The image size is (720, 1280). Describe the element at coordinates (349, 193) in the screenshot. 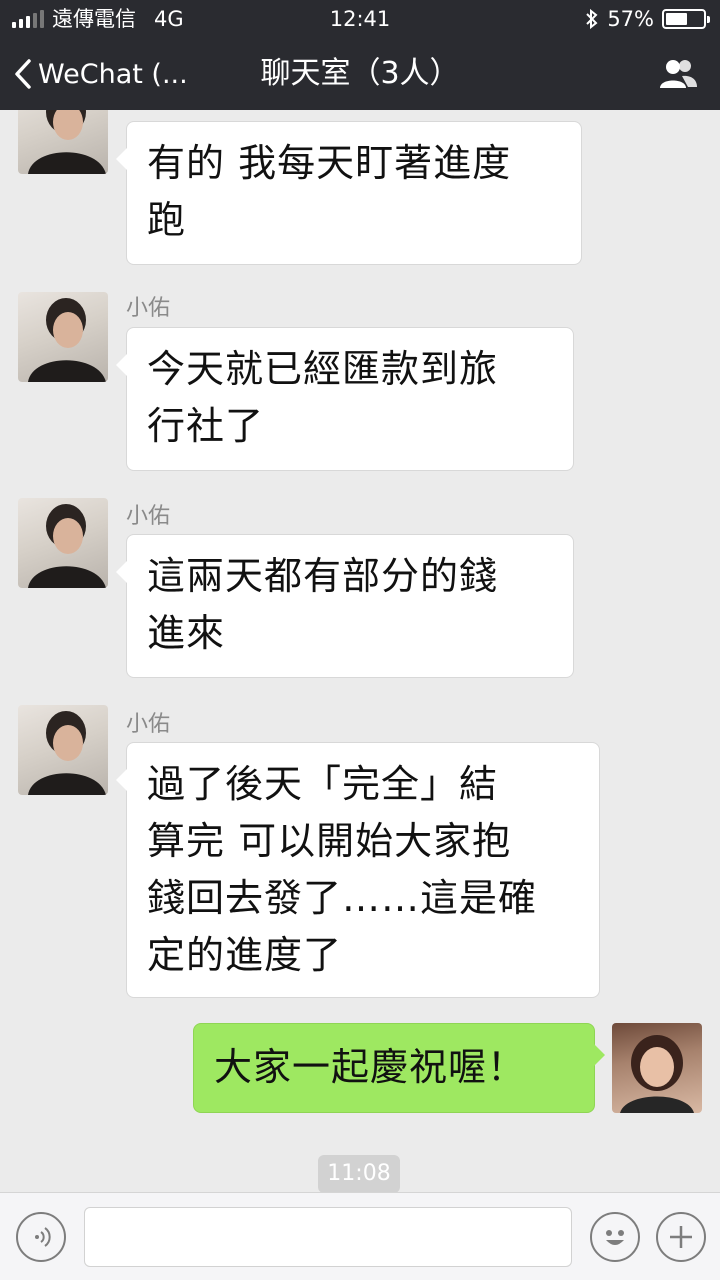

I see `message-bubble: 有的 我每天盯著進度 跑` at that location.